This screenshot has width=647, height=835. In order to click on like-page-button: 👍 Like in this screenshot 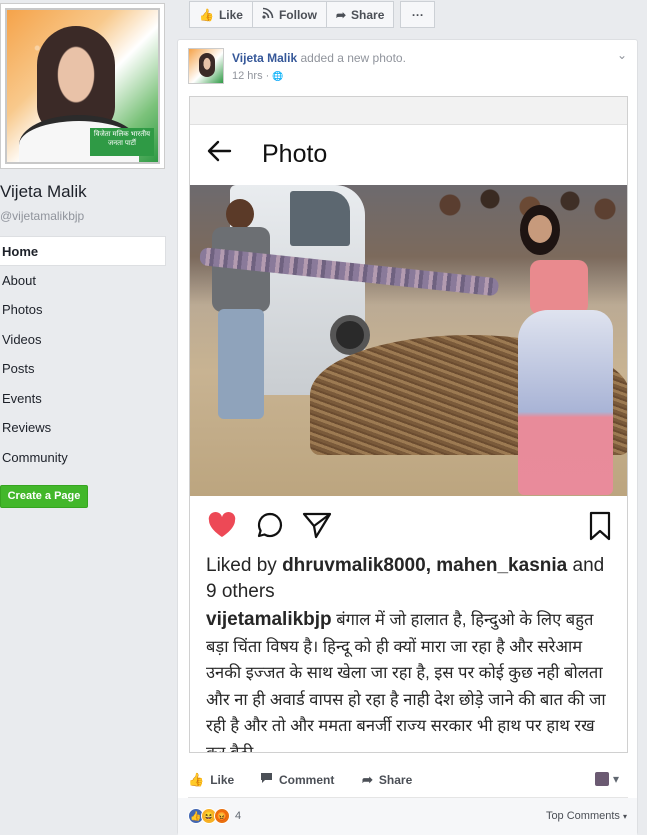, I will do `click(221, 14)`.